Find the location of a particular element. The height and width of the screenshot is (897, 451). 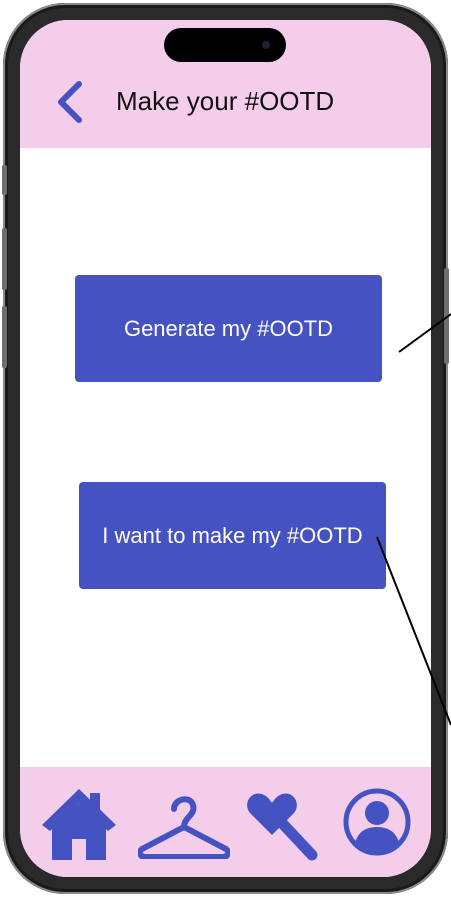

power-button is located at coordinates (446, 316).